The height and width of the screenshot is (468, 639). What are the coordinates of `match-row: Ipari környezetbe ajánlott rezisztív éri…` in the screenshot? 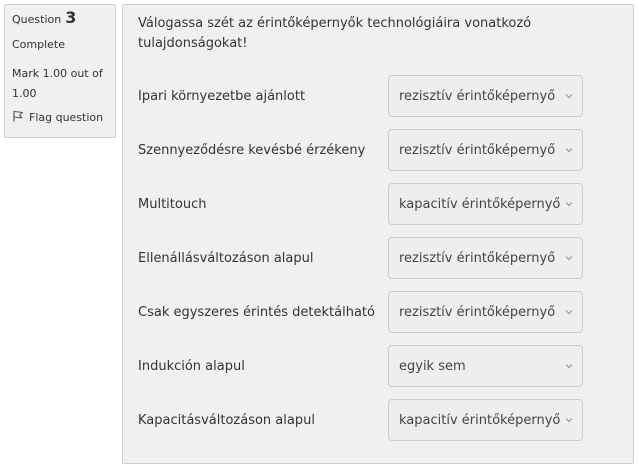 It's located at (360, 96).